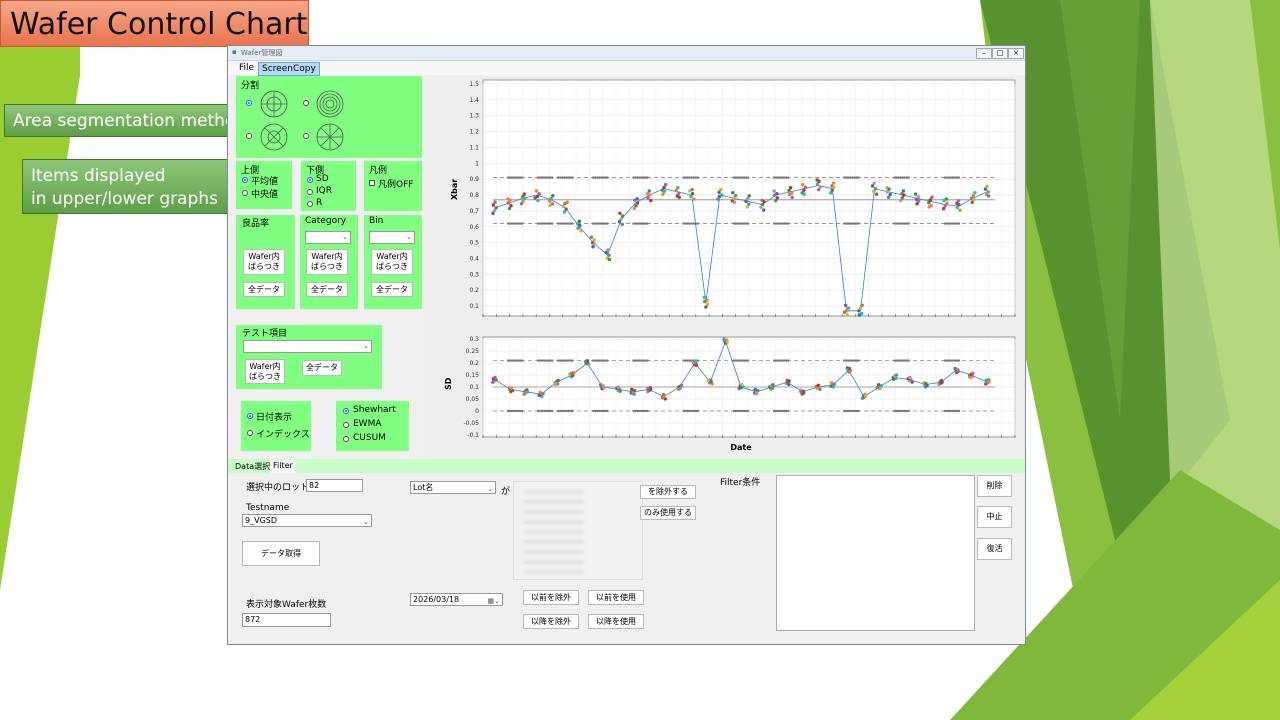  Describe the element at coordinates (474, 339) in the screenshot. I see `y-tick-label: 0.3` at that location.